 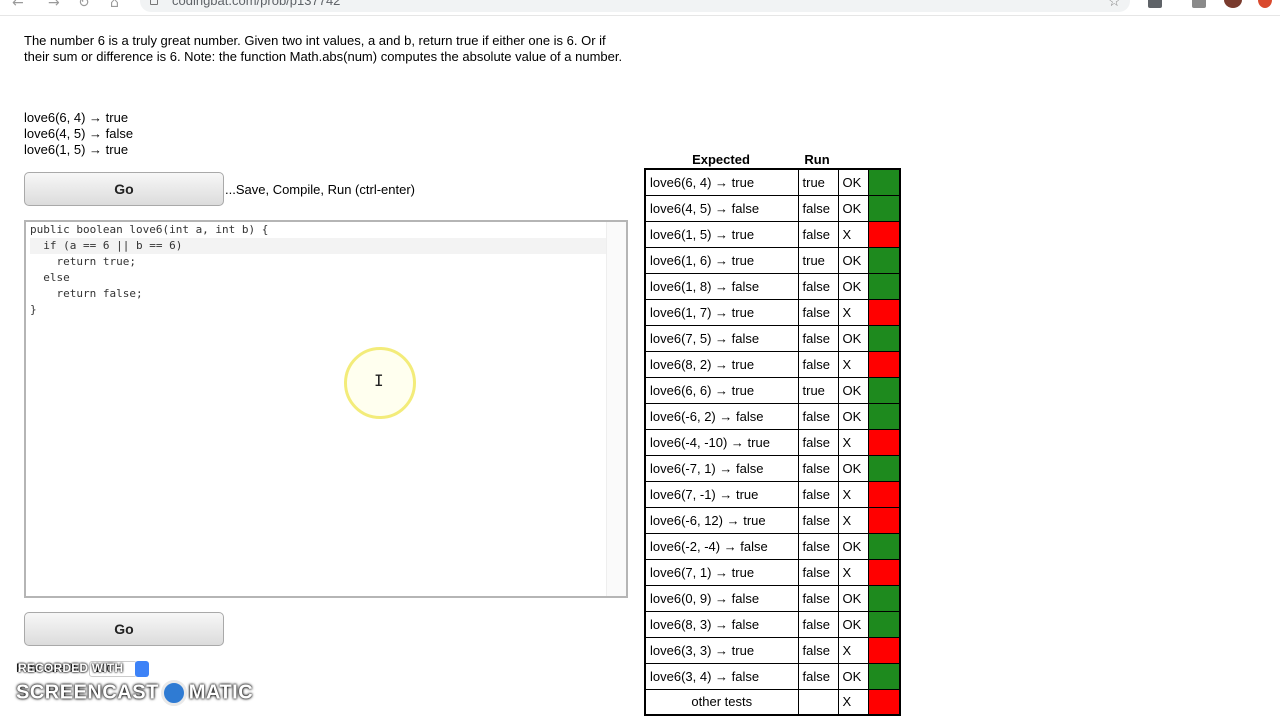 I want to click on expected-cell: love6(8, 3) → false, so click(x=721, y=624).